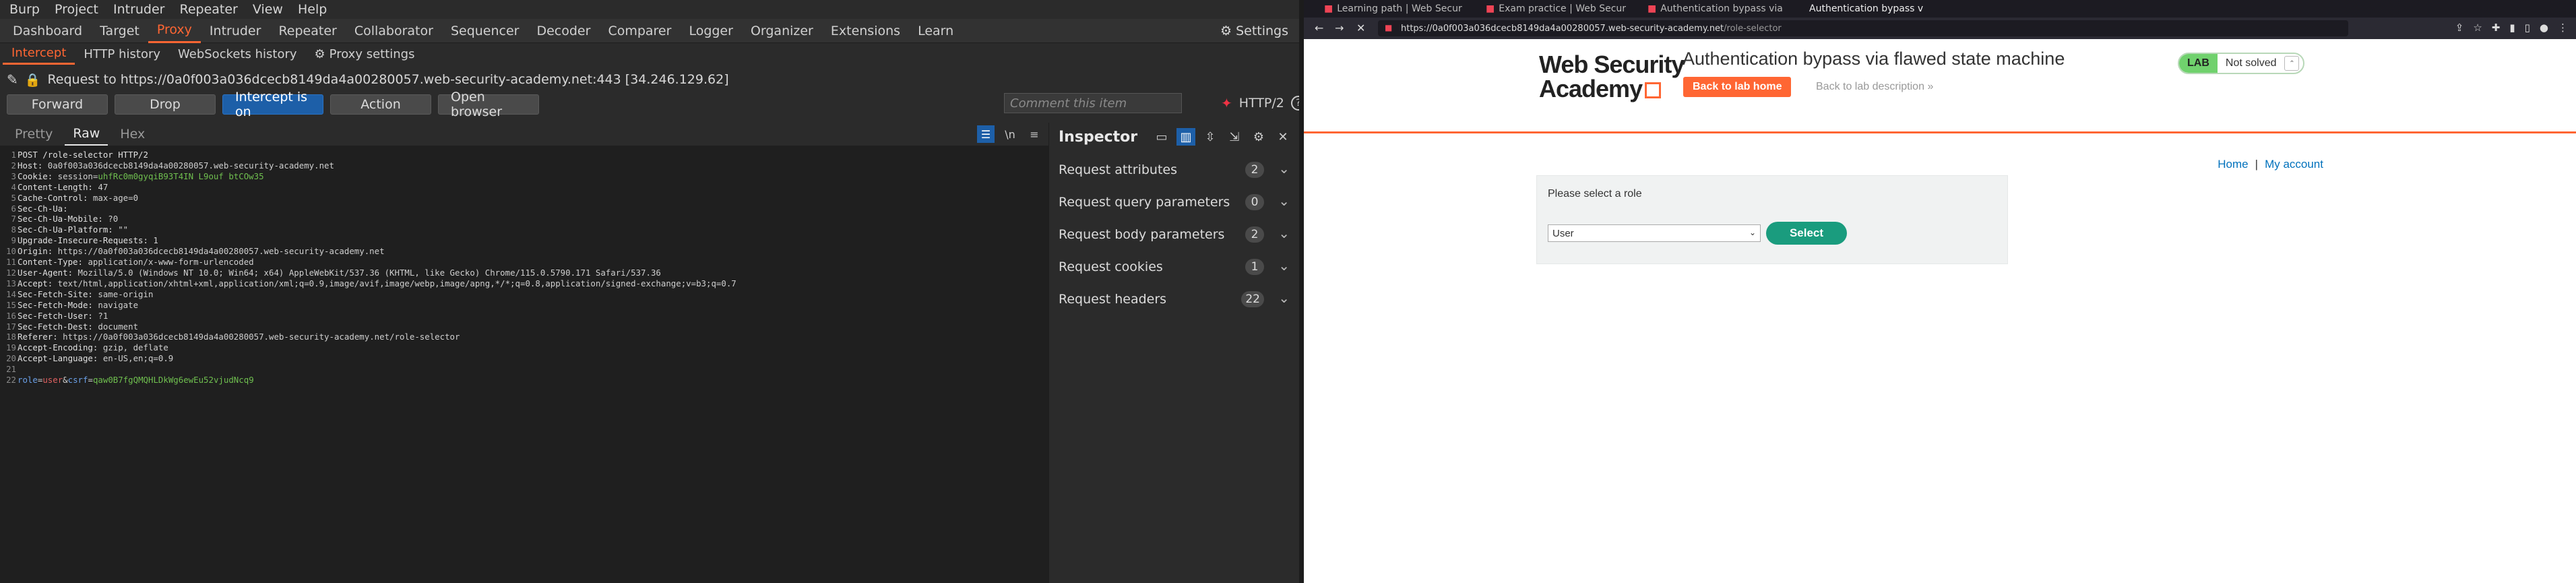  What do you see at coordinates (1737, 87) in the screenshot?
I see `back-to-lab-home-button: Back to lab home` at bounding box center [1737, 87].